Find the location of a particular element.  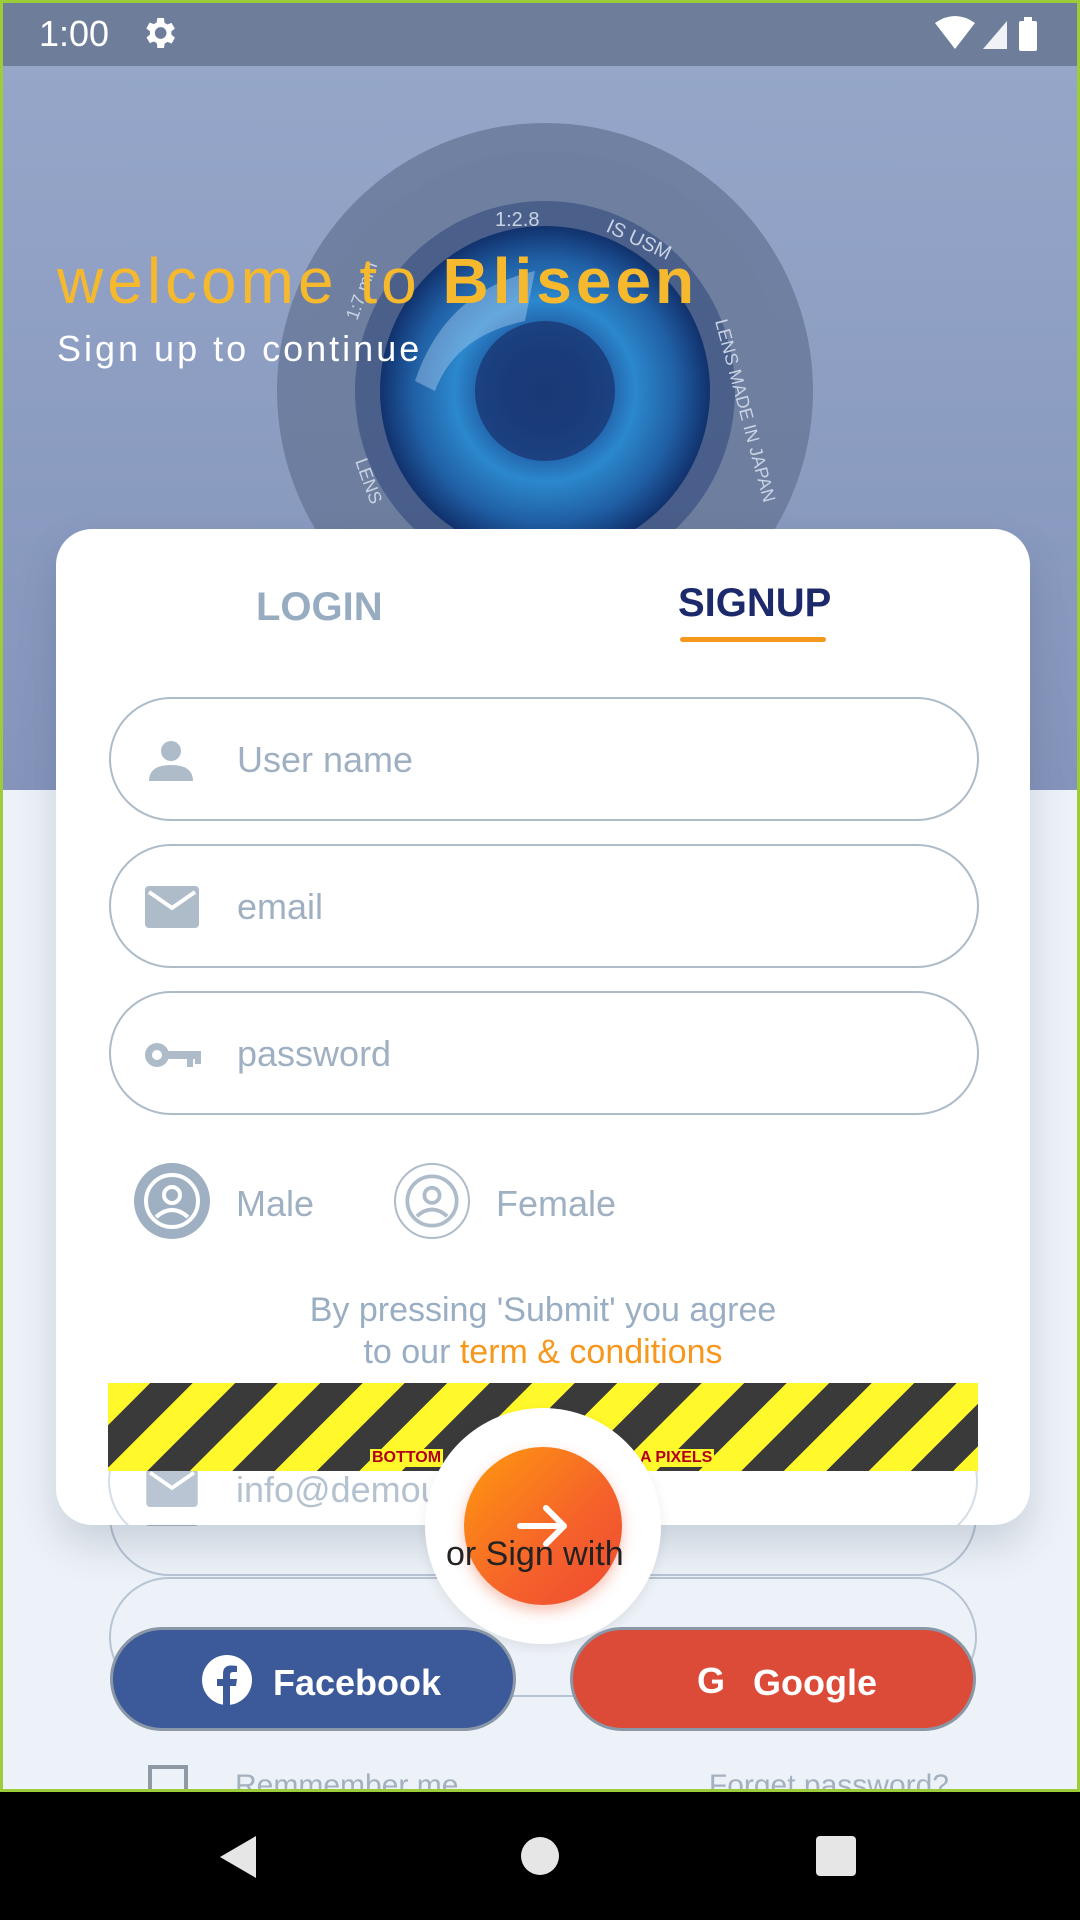

overflow-warning-text-right: A PIXELS is located at coordinates (676, 1458).